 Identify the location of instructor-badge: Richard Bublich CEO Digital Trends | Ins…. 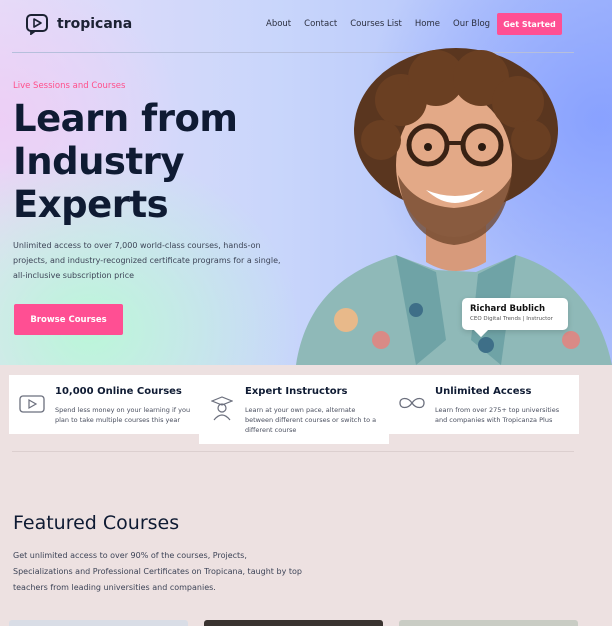
(515, 314).